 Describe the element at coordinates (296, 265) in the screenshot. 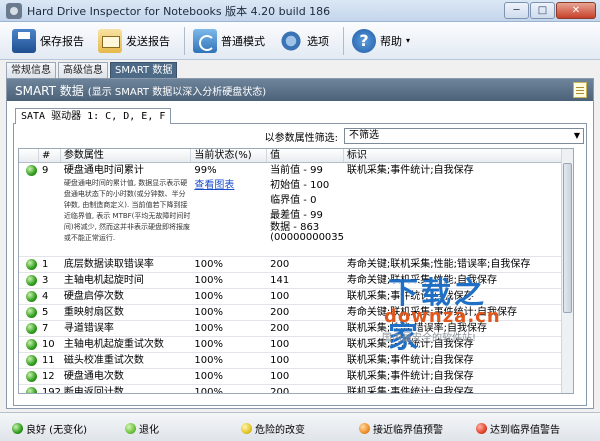

I see `table-row: 1 底层数据读取错误率 100% 200 寿命关键;联机采集;性能;错误率;自我保存` at that location.